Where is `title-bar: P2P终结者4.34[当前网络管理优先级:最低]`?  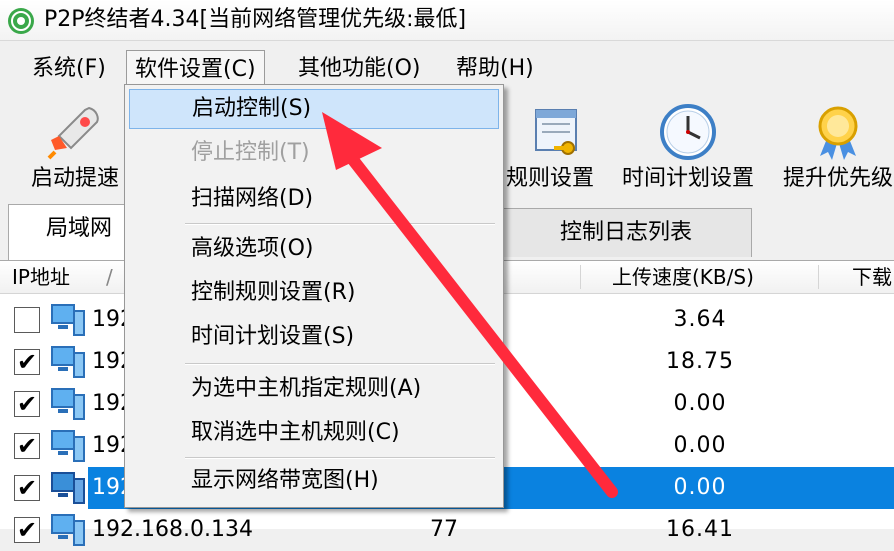
title-bar: P2P终结者4.34[当前网络管理优先级:最低] is located at coordinates (447, 20).